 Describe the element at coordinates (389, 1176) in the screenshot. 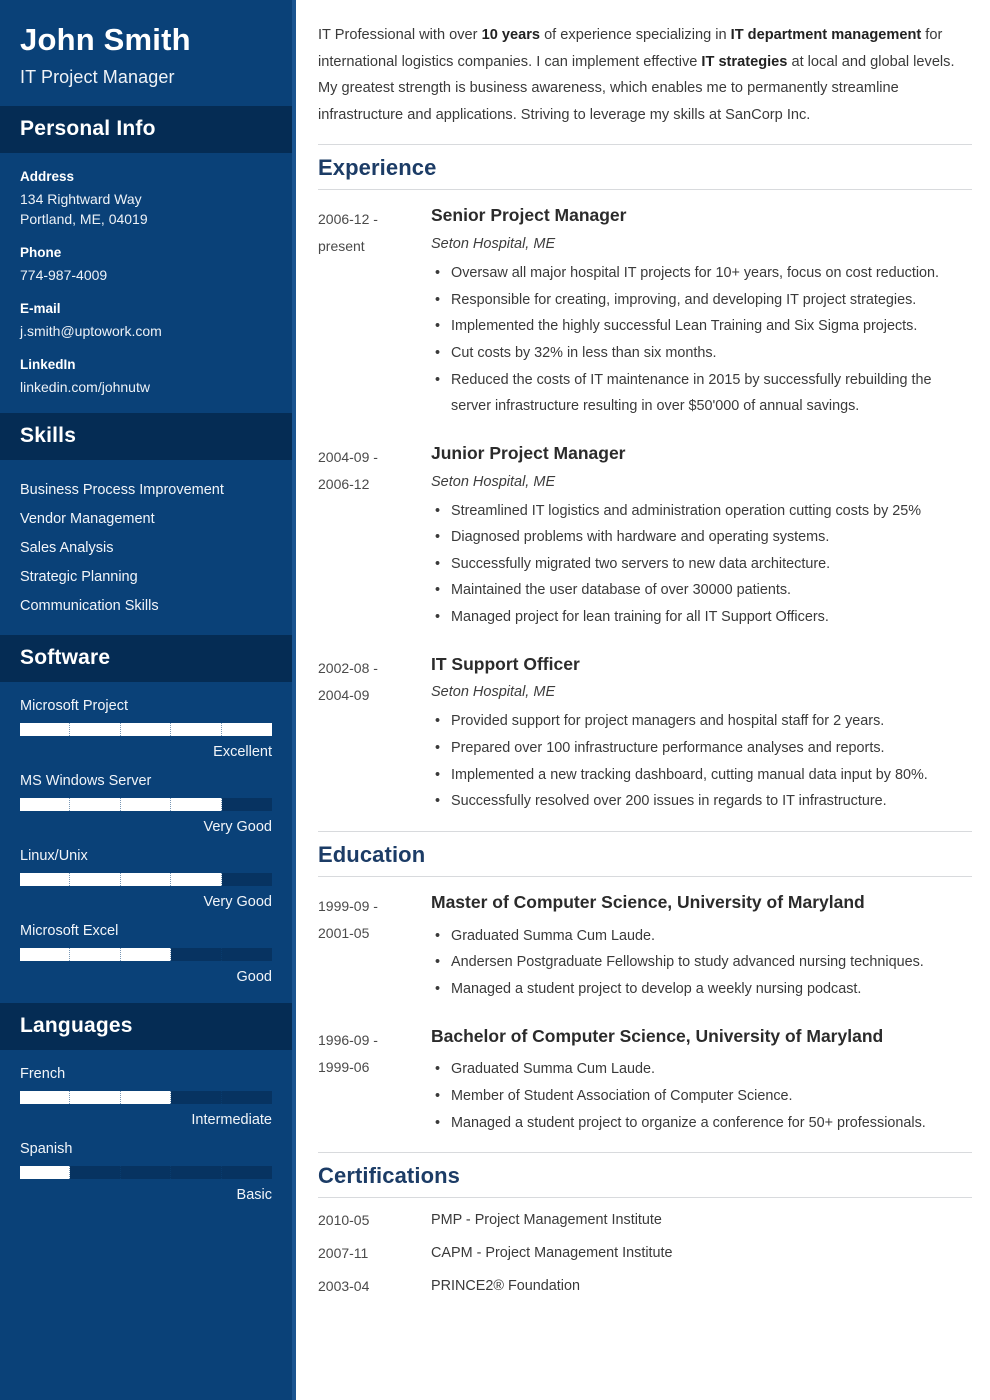

I see `certifications-heading: Certifications` at that location.